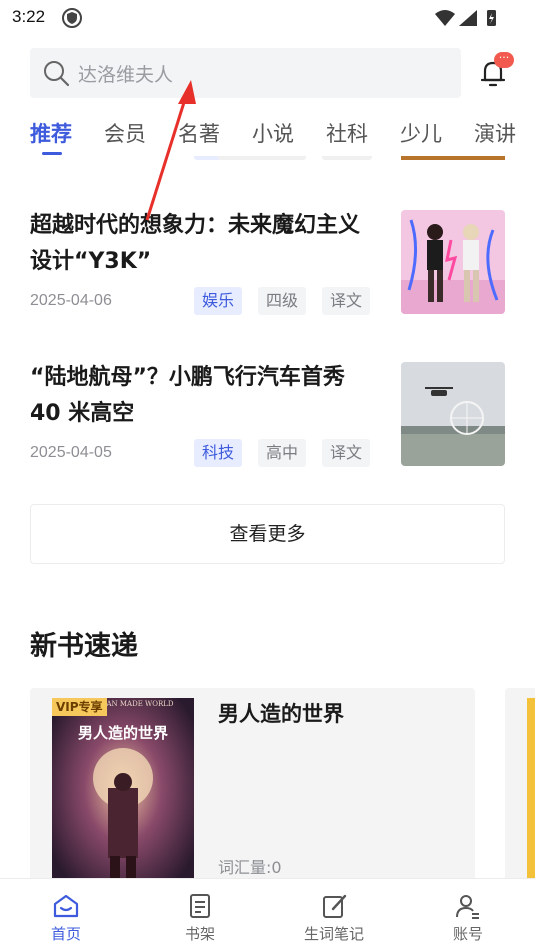  I want to click on tag-category: 娱乐, so click(218, 301).